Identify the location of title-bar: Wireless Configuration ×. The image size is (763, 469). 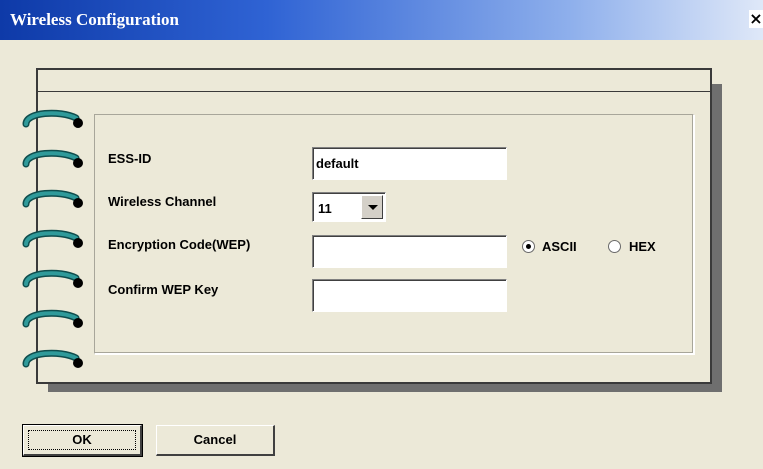
(381, 20).